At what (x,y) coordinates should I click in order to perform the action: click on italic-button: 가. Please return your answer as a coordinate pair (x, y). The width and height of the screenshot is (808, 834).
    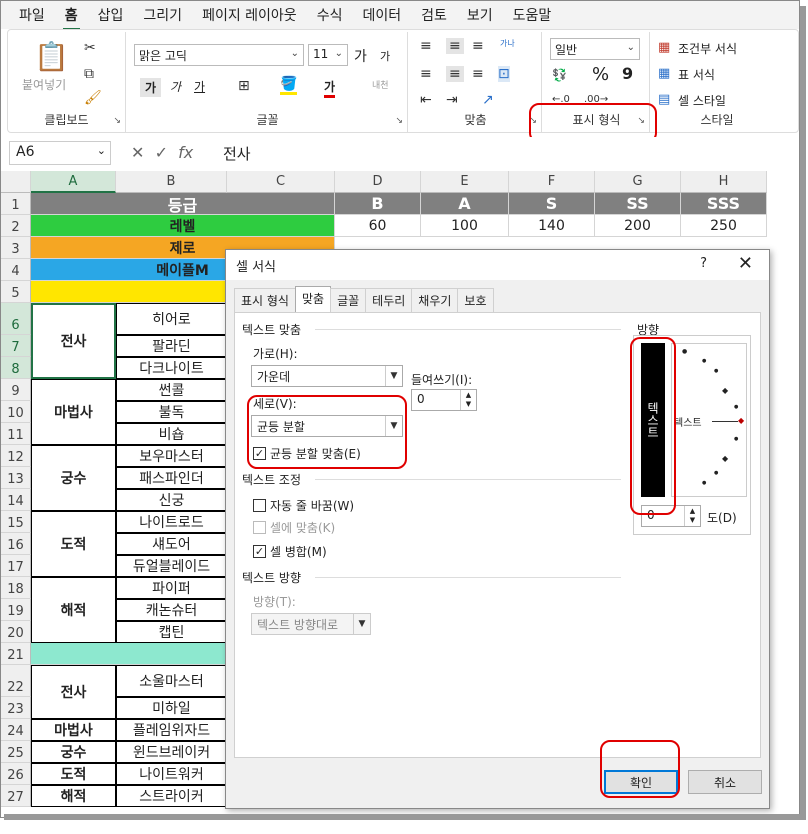
    Looking at the image, I should click on (175, 86).